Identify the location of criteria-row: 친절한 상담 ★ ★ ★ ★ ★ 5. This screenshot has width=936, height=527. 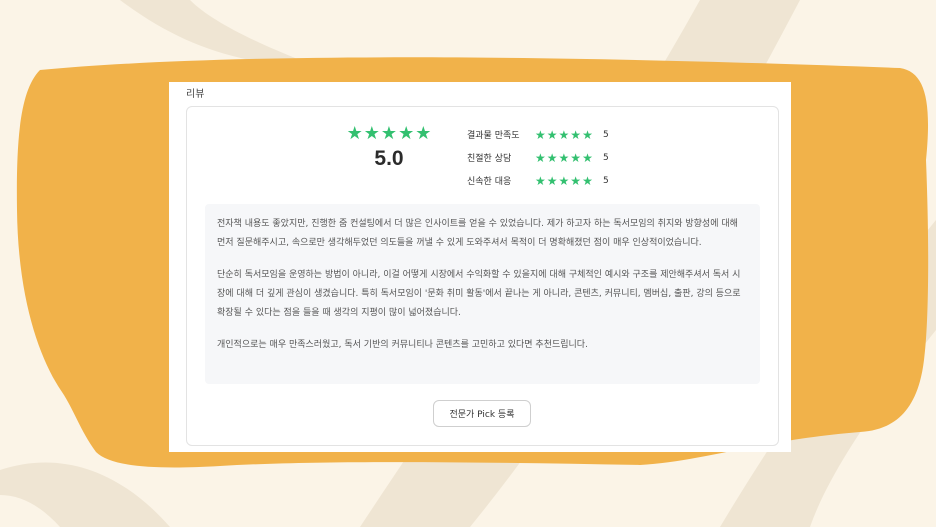
(538, 157).